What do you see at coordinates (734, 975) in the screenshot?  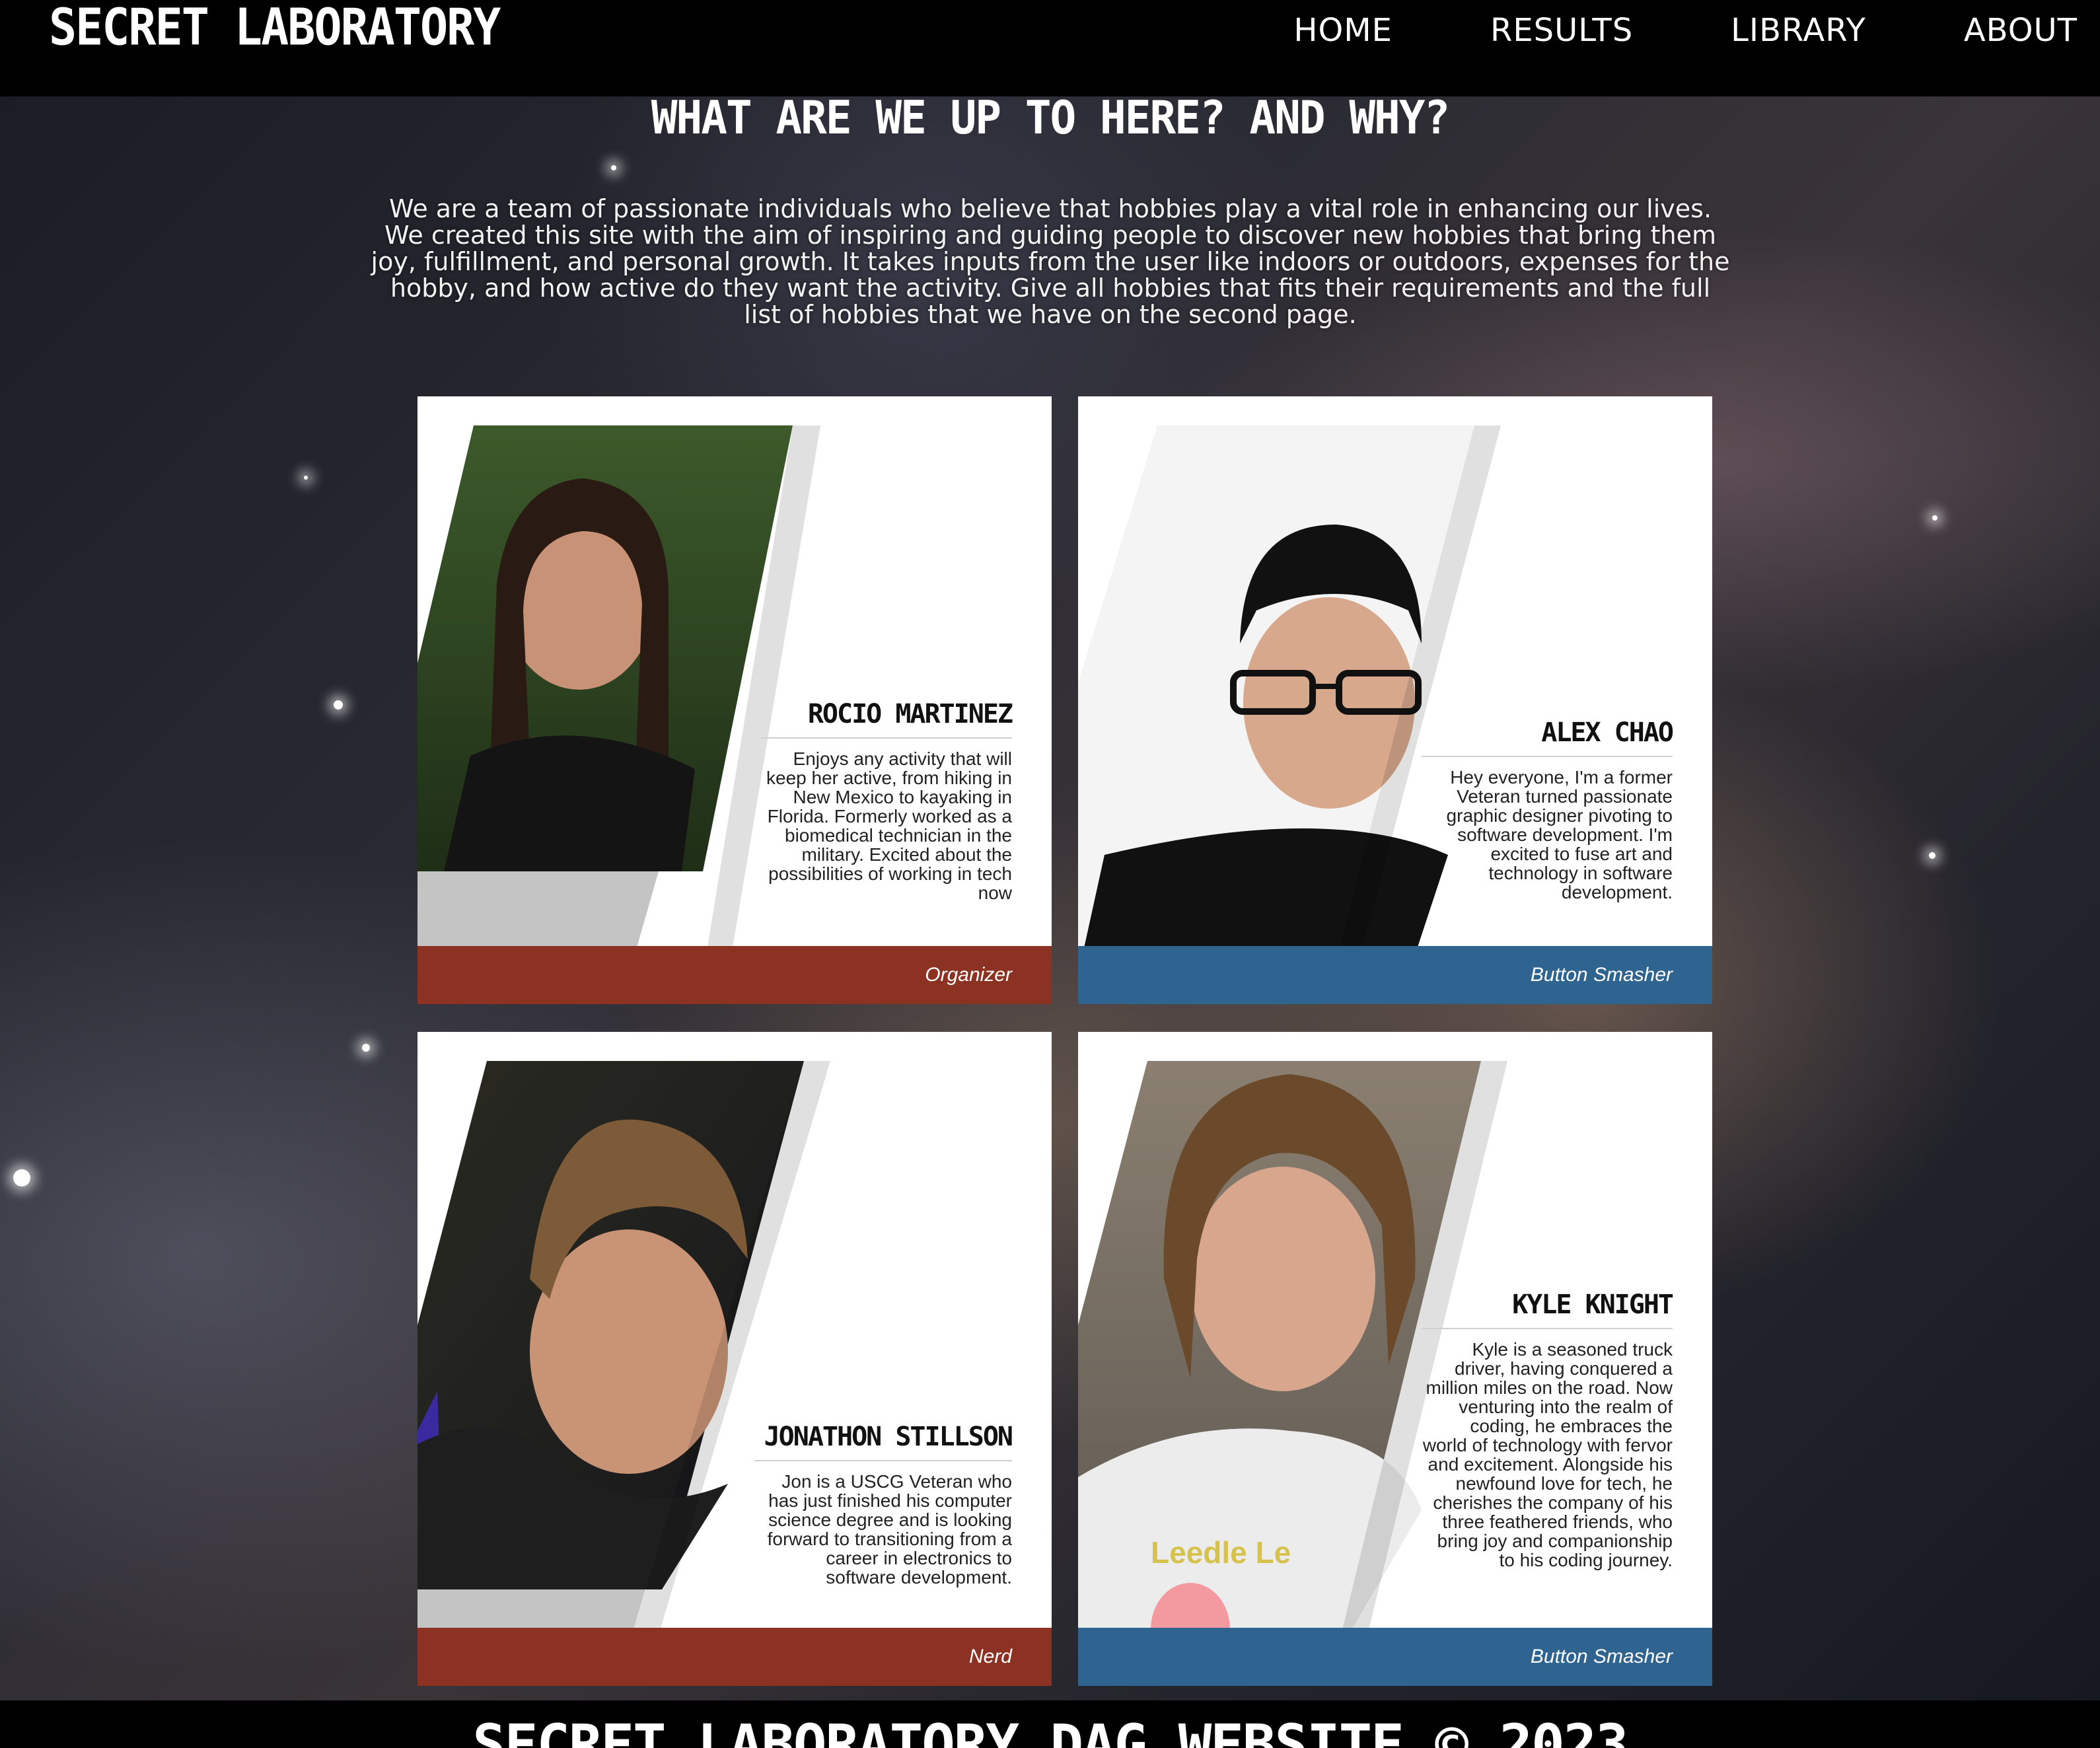 I see `role-bar: Organizer` at bounding box center [734, 975].